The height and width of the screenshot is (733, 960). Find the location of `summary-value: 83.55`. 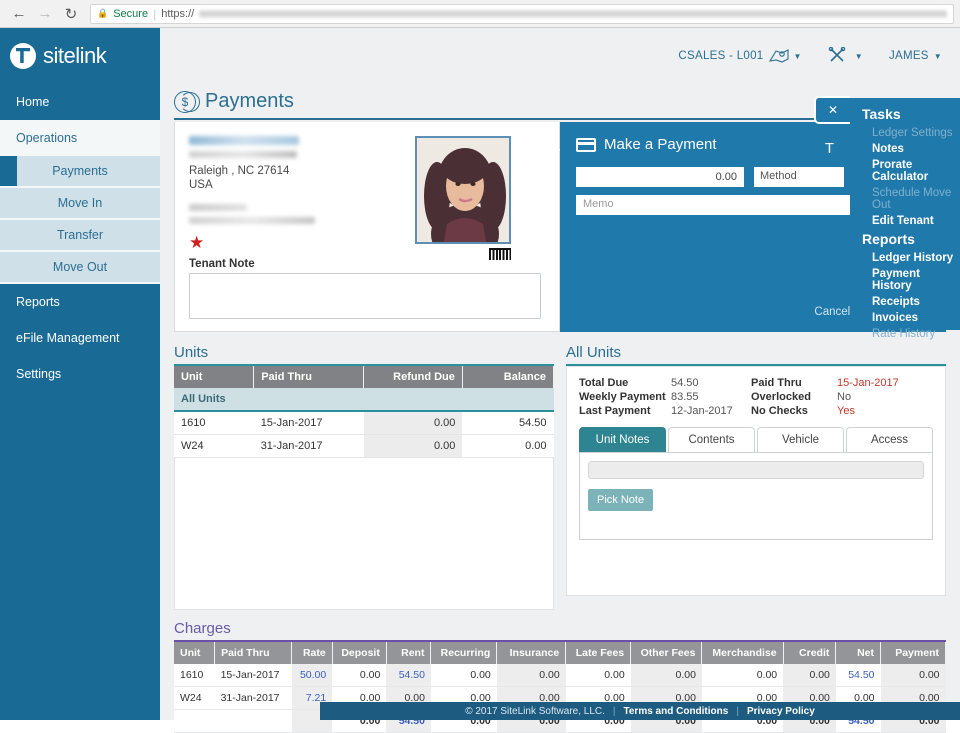

summary-value: 83.55 is located at coordinates (685, 397).